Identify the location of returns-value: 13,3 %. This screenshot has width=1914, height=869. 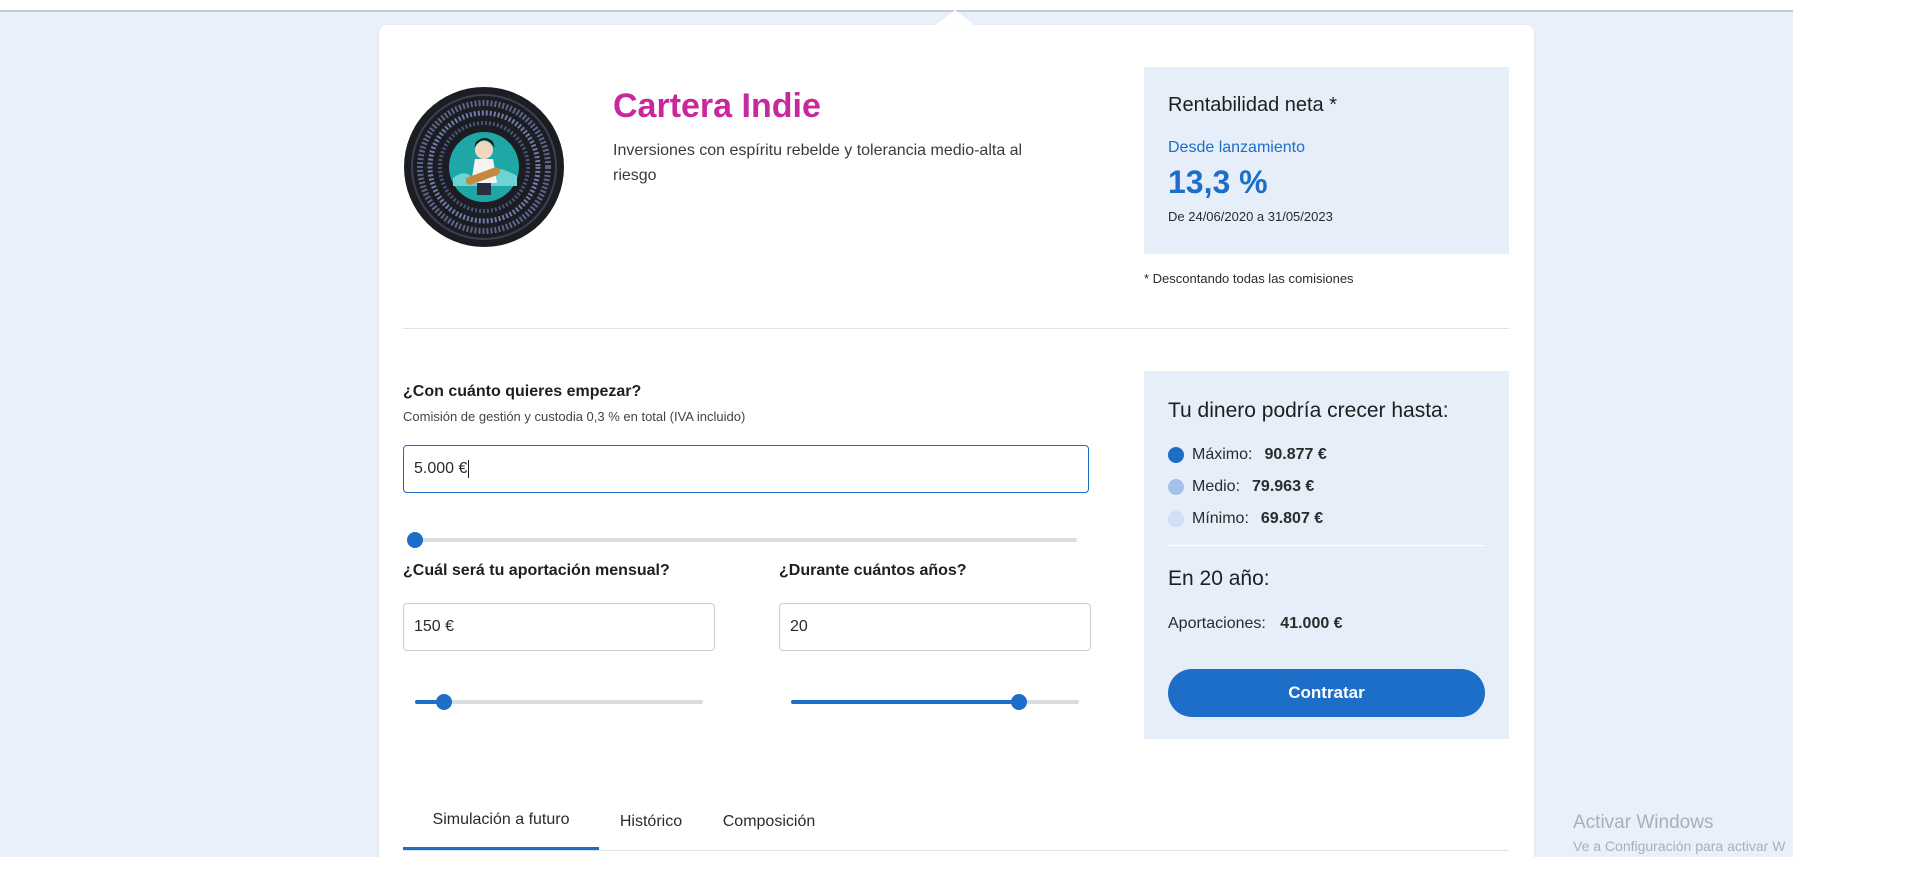
(1218, 182).